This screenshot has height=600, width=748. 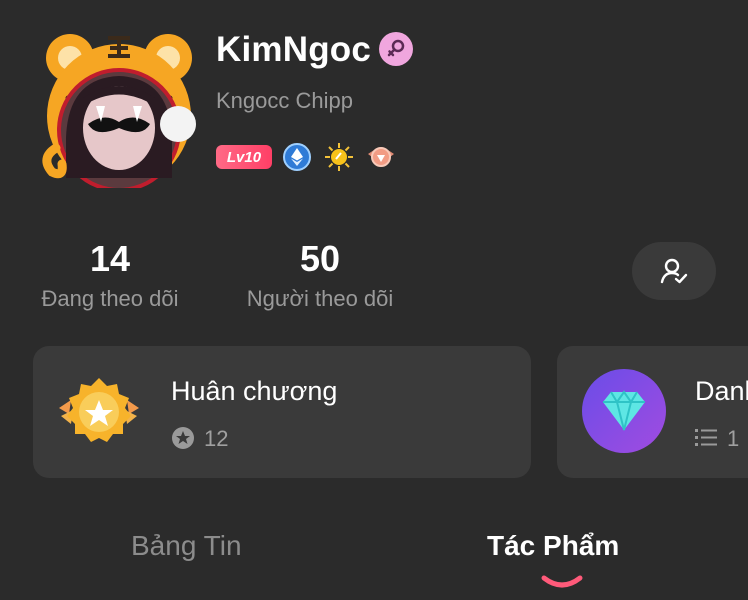 What do you see at coordinates (381, 157) in the screenshot?
I see `crest-badge-icon` at bounding box center [381, 157].